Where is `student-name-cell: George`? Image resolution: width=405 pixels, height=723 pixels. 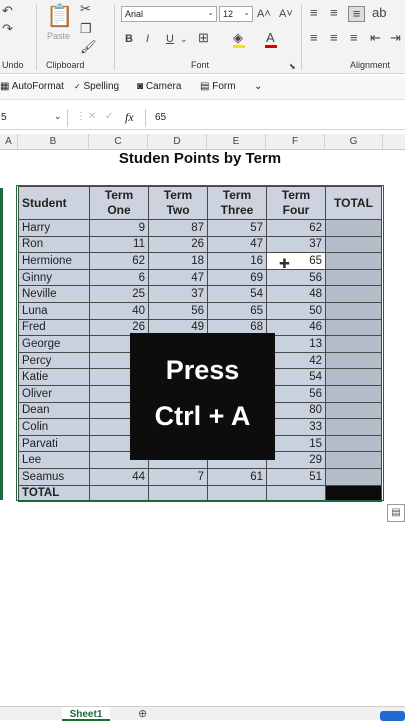
student-name-cell: George is located at coordinates (54, 344).